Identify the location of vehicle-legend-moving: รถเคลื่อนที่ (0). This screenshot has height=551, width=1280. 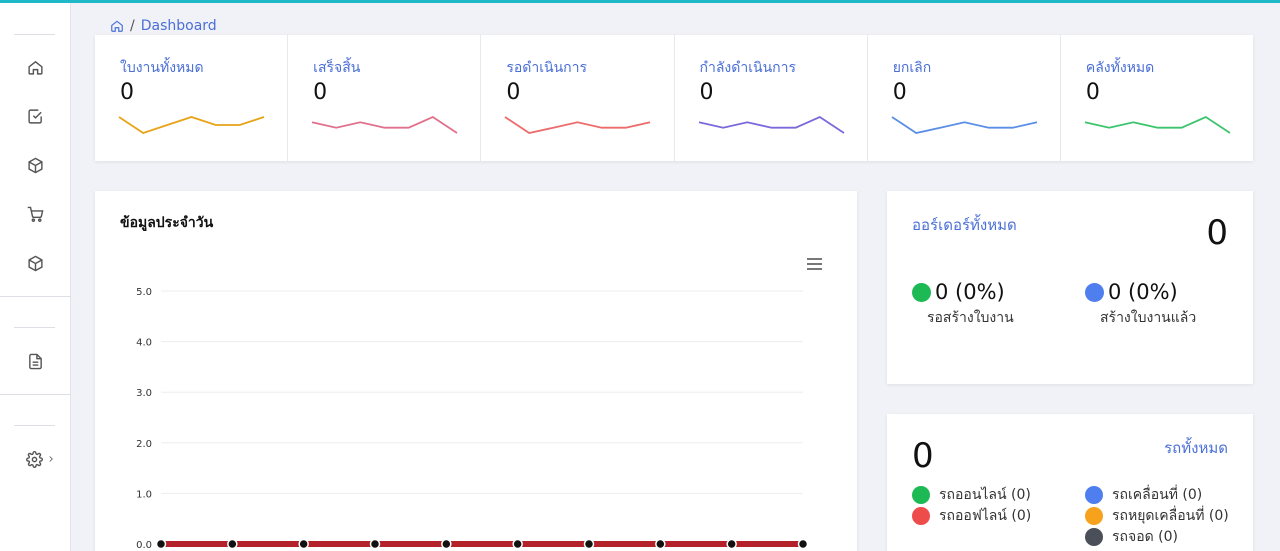
(1143, 495).